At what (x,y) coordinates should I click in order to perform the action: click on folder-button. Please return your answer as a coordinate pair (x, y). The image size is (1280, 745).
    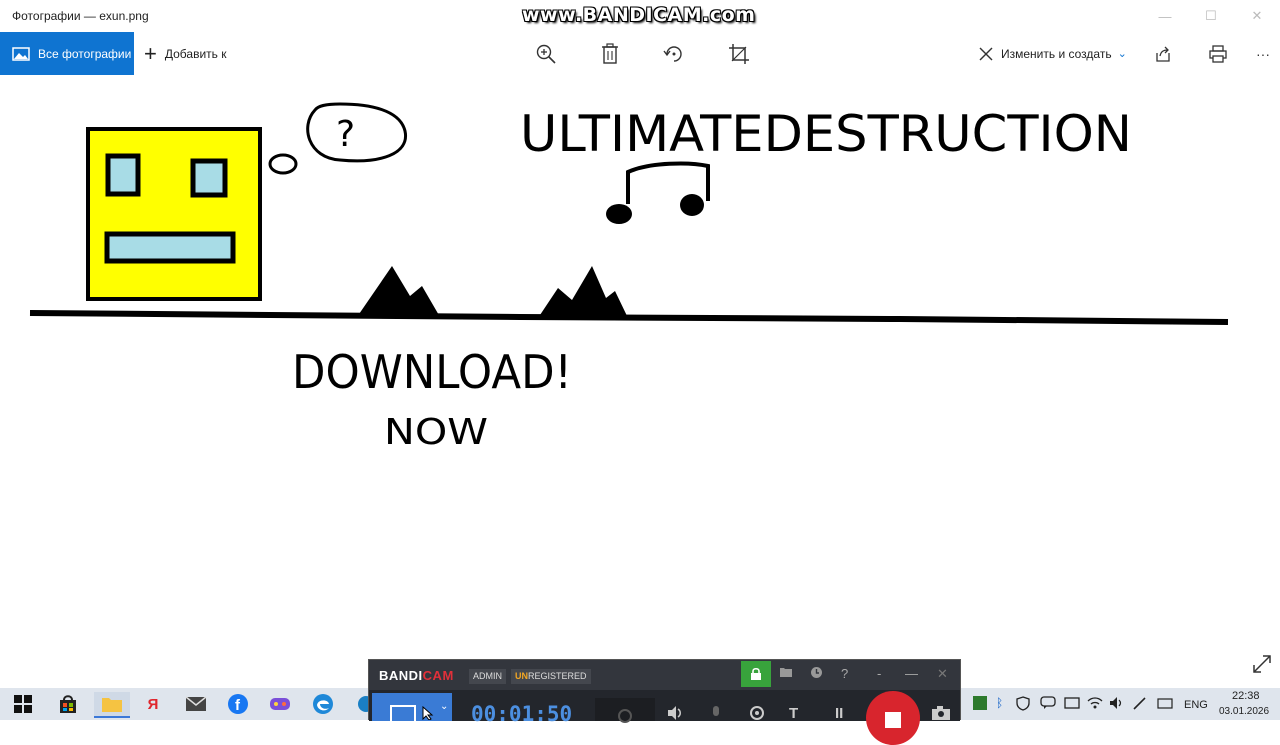
    Looking at the image, I should click on (786, 673).